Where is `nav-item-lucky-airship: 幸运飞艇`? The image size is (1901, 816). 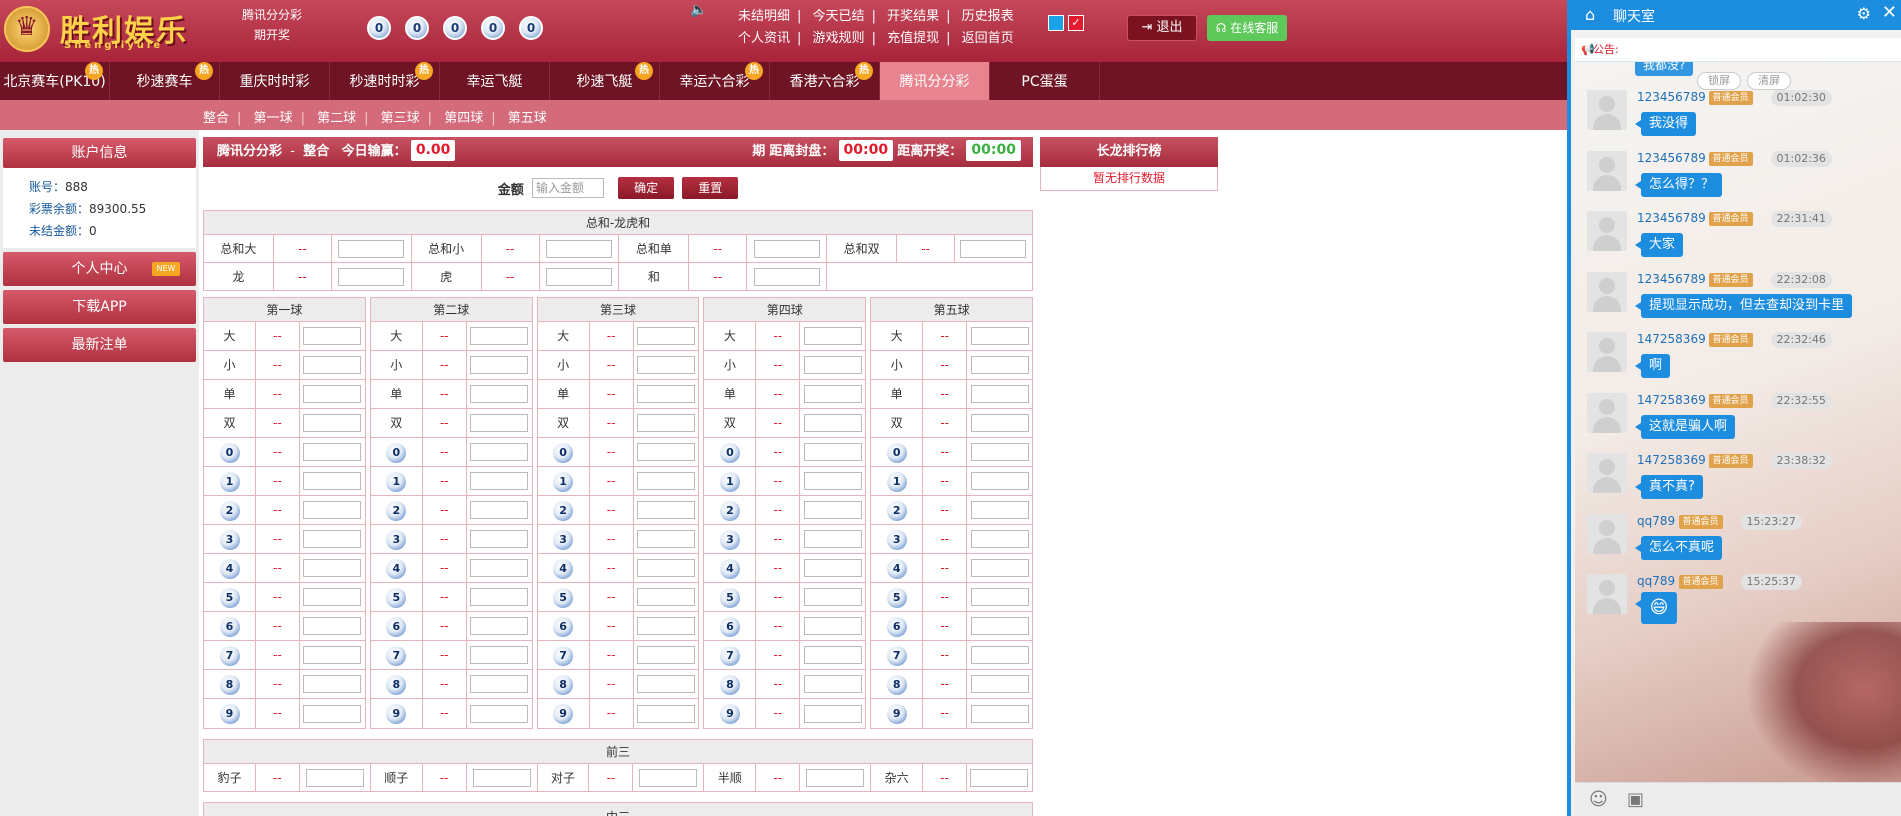
nav-item-lucky-airship: 幸运飞艇 is located at coordinates (495, 81).